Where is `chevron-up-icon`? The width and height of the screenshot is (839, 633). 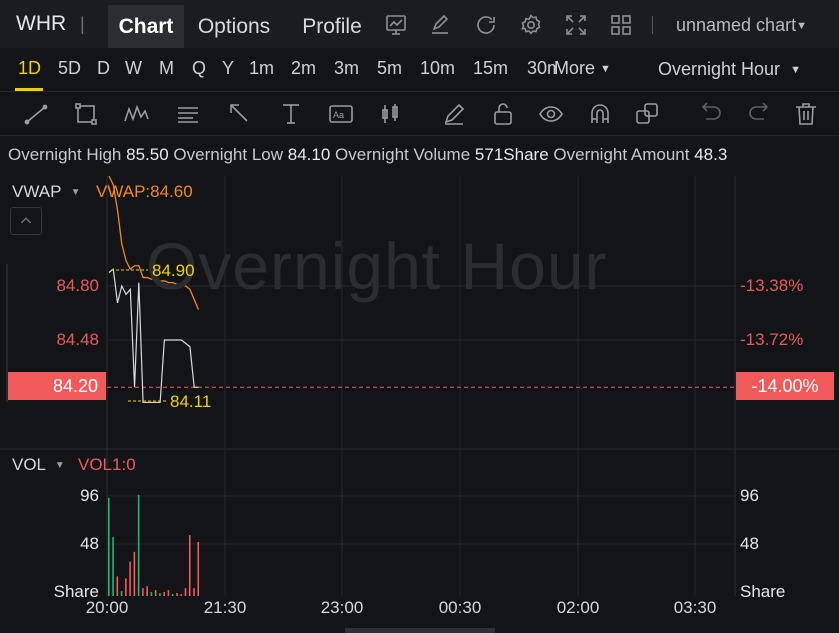 chevron-up-icon is located at coordinates (26, 220).